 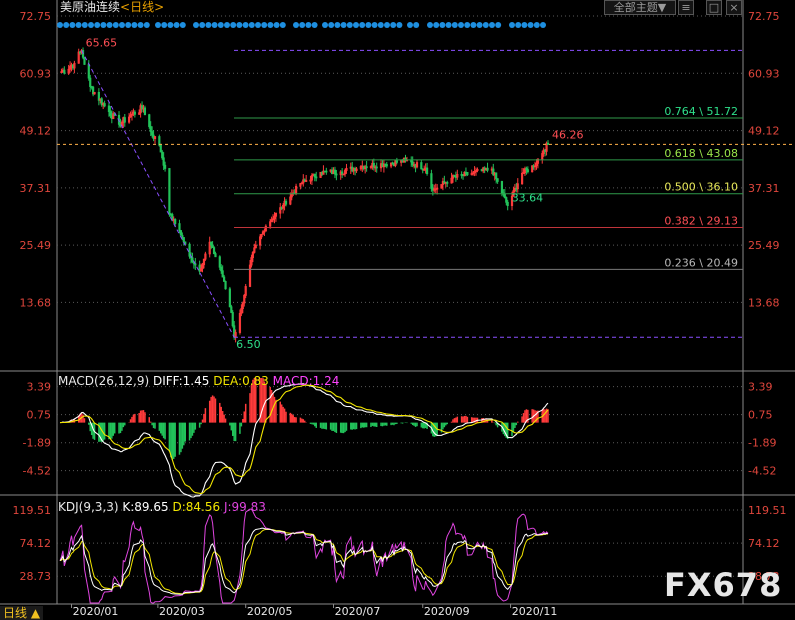 I want to click on restore-icon: □, so click(x=714, y=7).